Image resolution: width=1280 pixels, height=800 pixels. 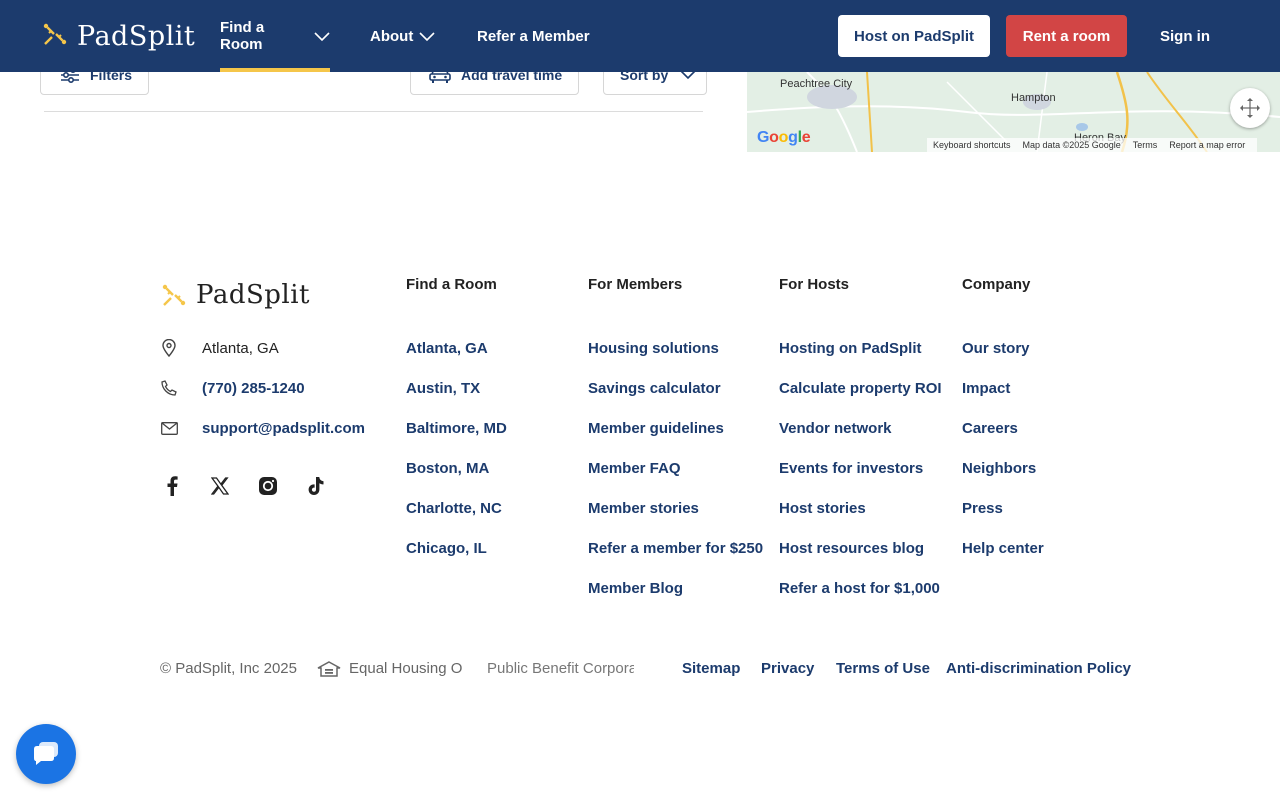 I want to click on tiktok-icon, so click(x=316, y=486).